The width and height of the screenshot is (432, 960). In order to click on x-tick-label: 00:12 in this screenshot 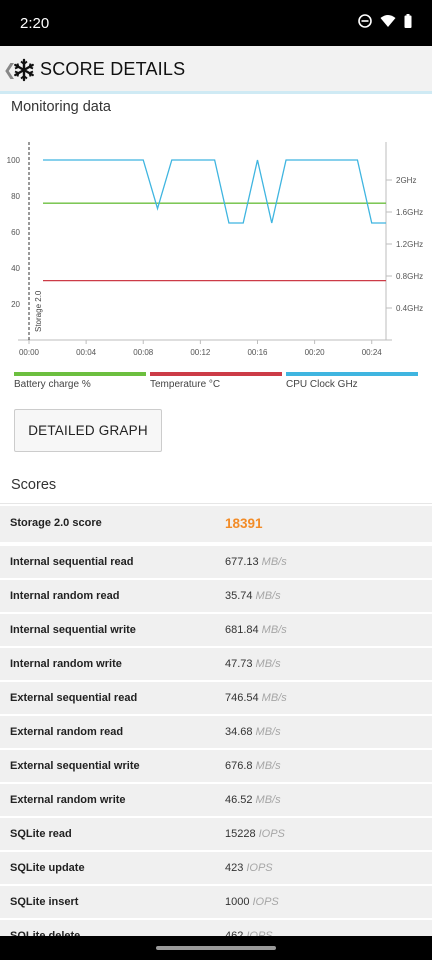, I will do `click(200, 352)`.